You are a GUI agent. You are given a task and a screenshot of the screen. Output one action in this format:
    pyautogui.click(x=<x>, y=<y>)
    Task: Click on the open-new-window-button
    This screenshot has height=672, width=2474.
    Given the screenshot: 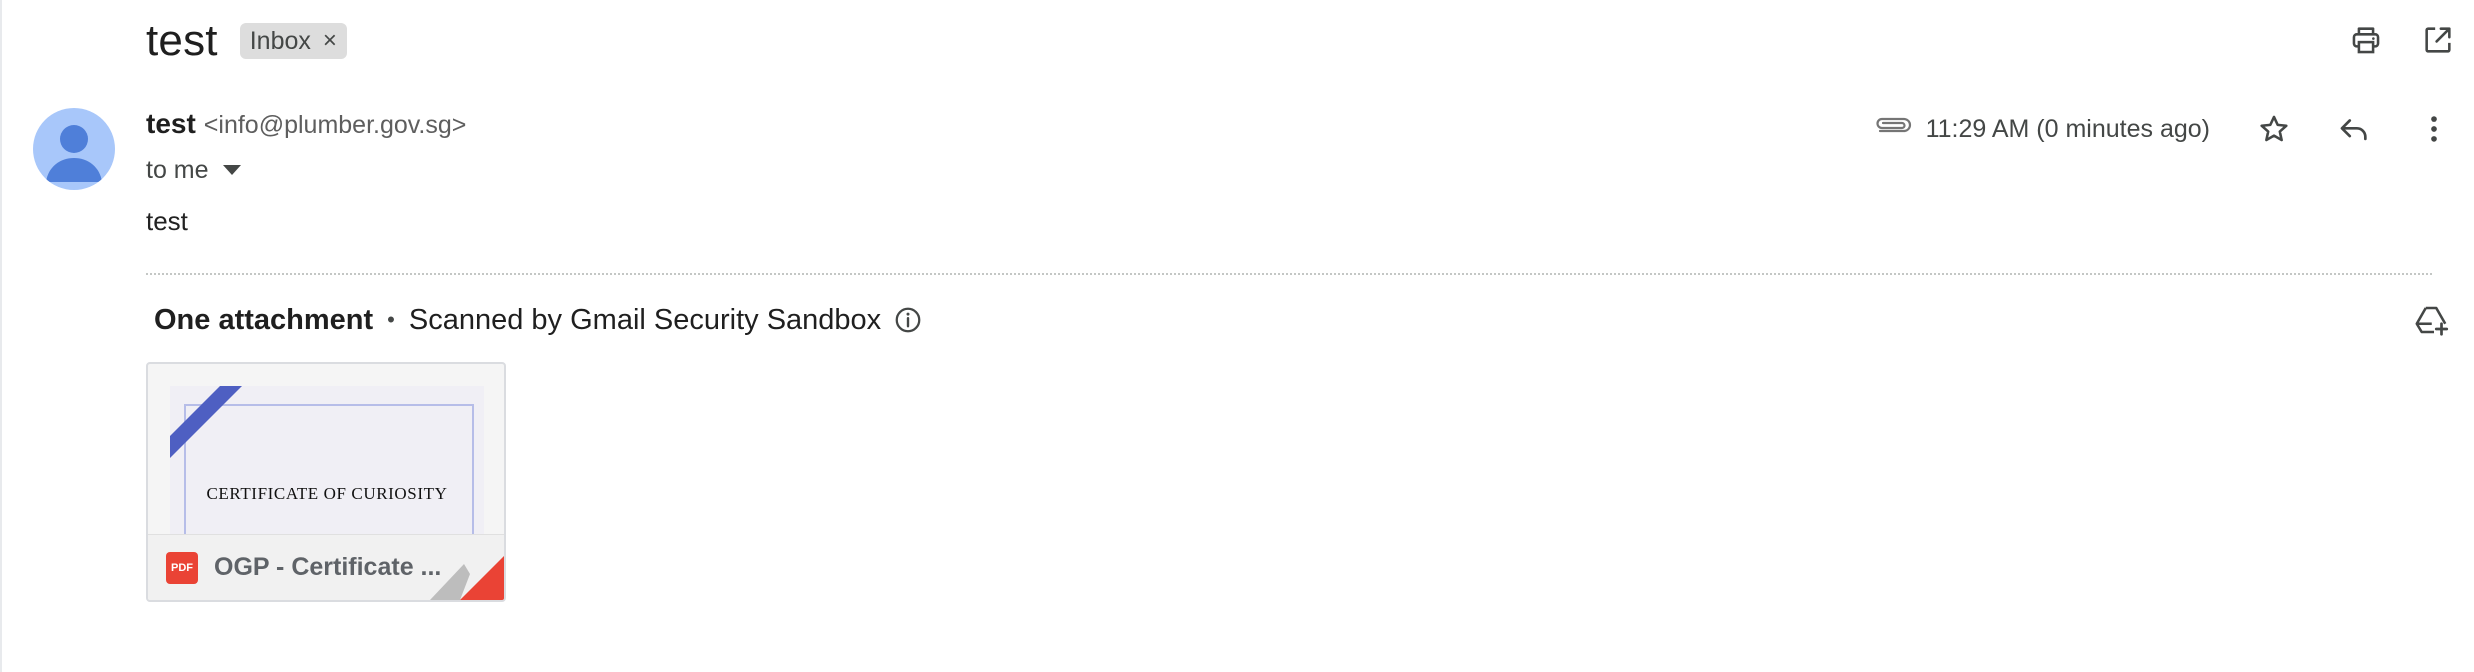 What is the action you would take?
    pyautogui.click(x=2438, y=40)
    